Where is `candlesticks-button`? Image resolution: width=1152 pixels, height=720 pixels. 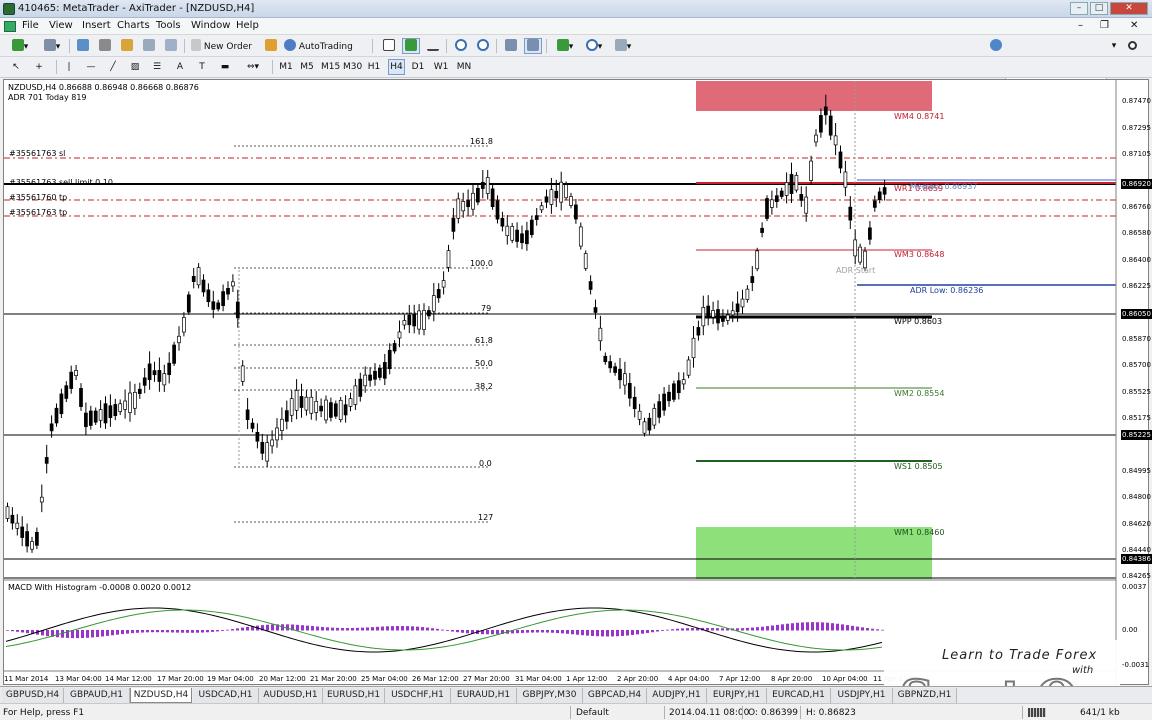
candlesticks-button is located at coordinates (411, 46).